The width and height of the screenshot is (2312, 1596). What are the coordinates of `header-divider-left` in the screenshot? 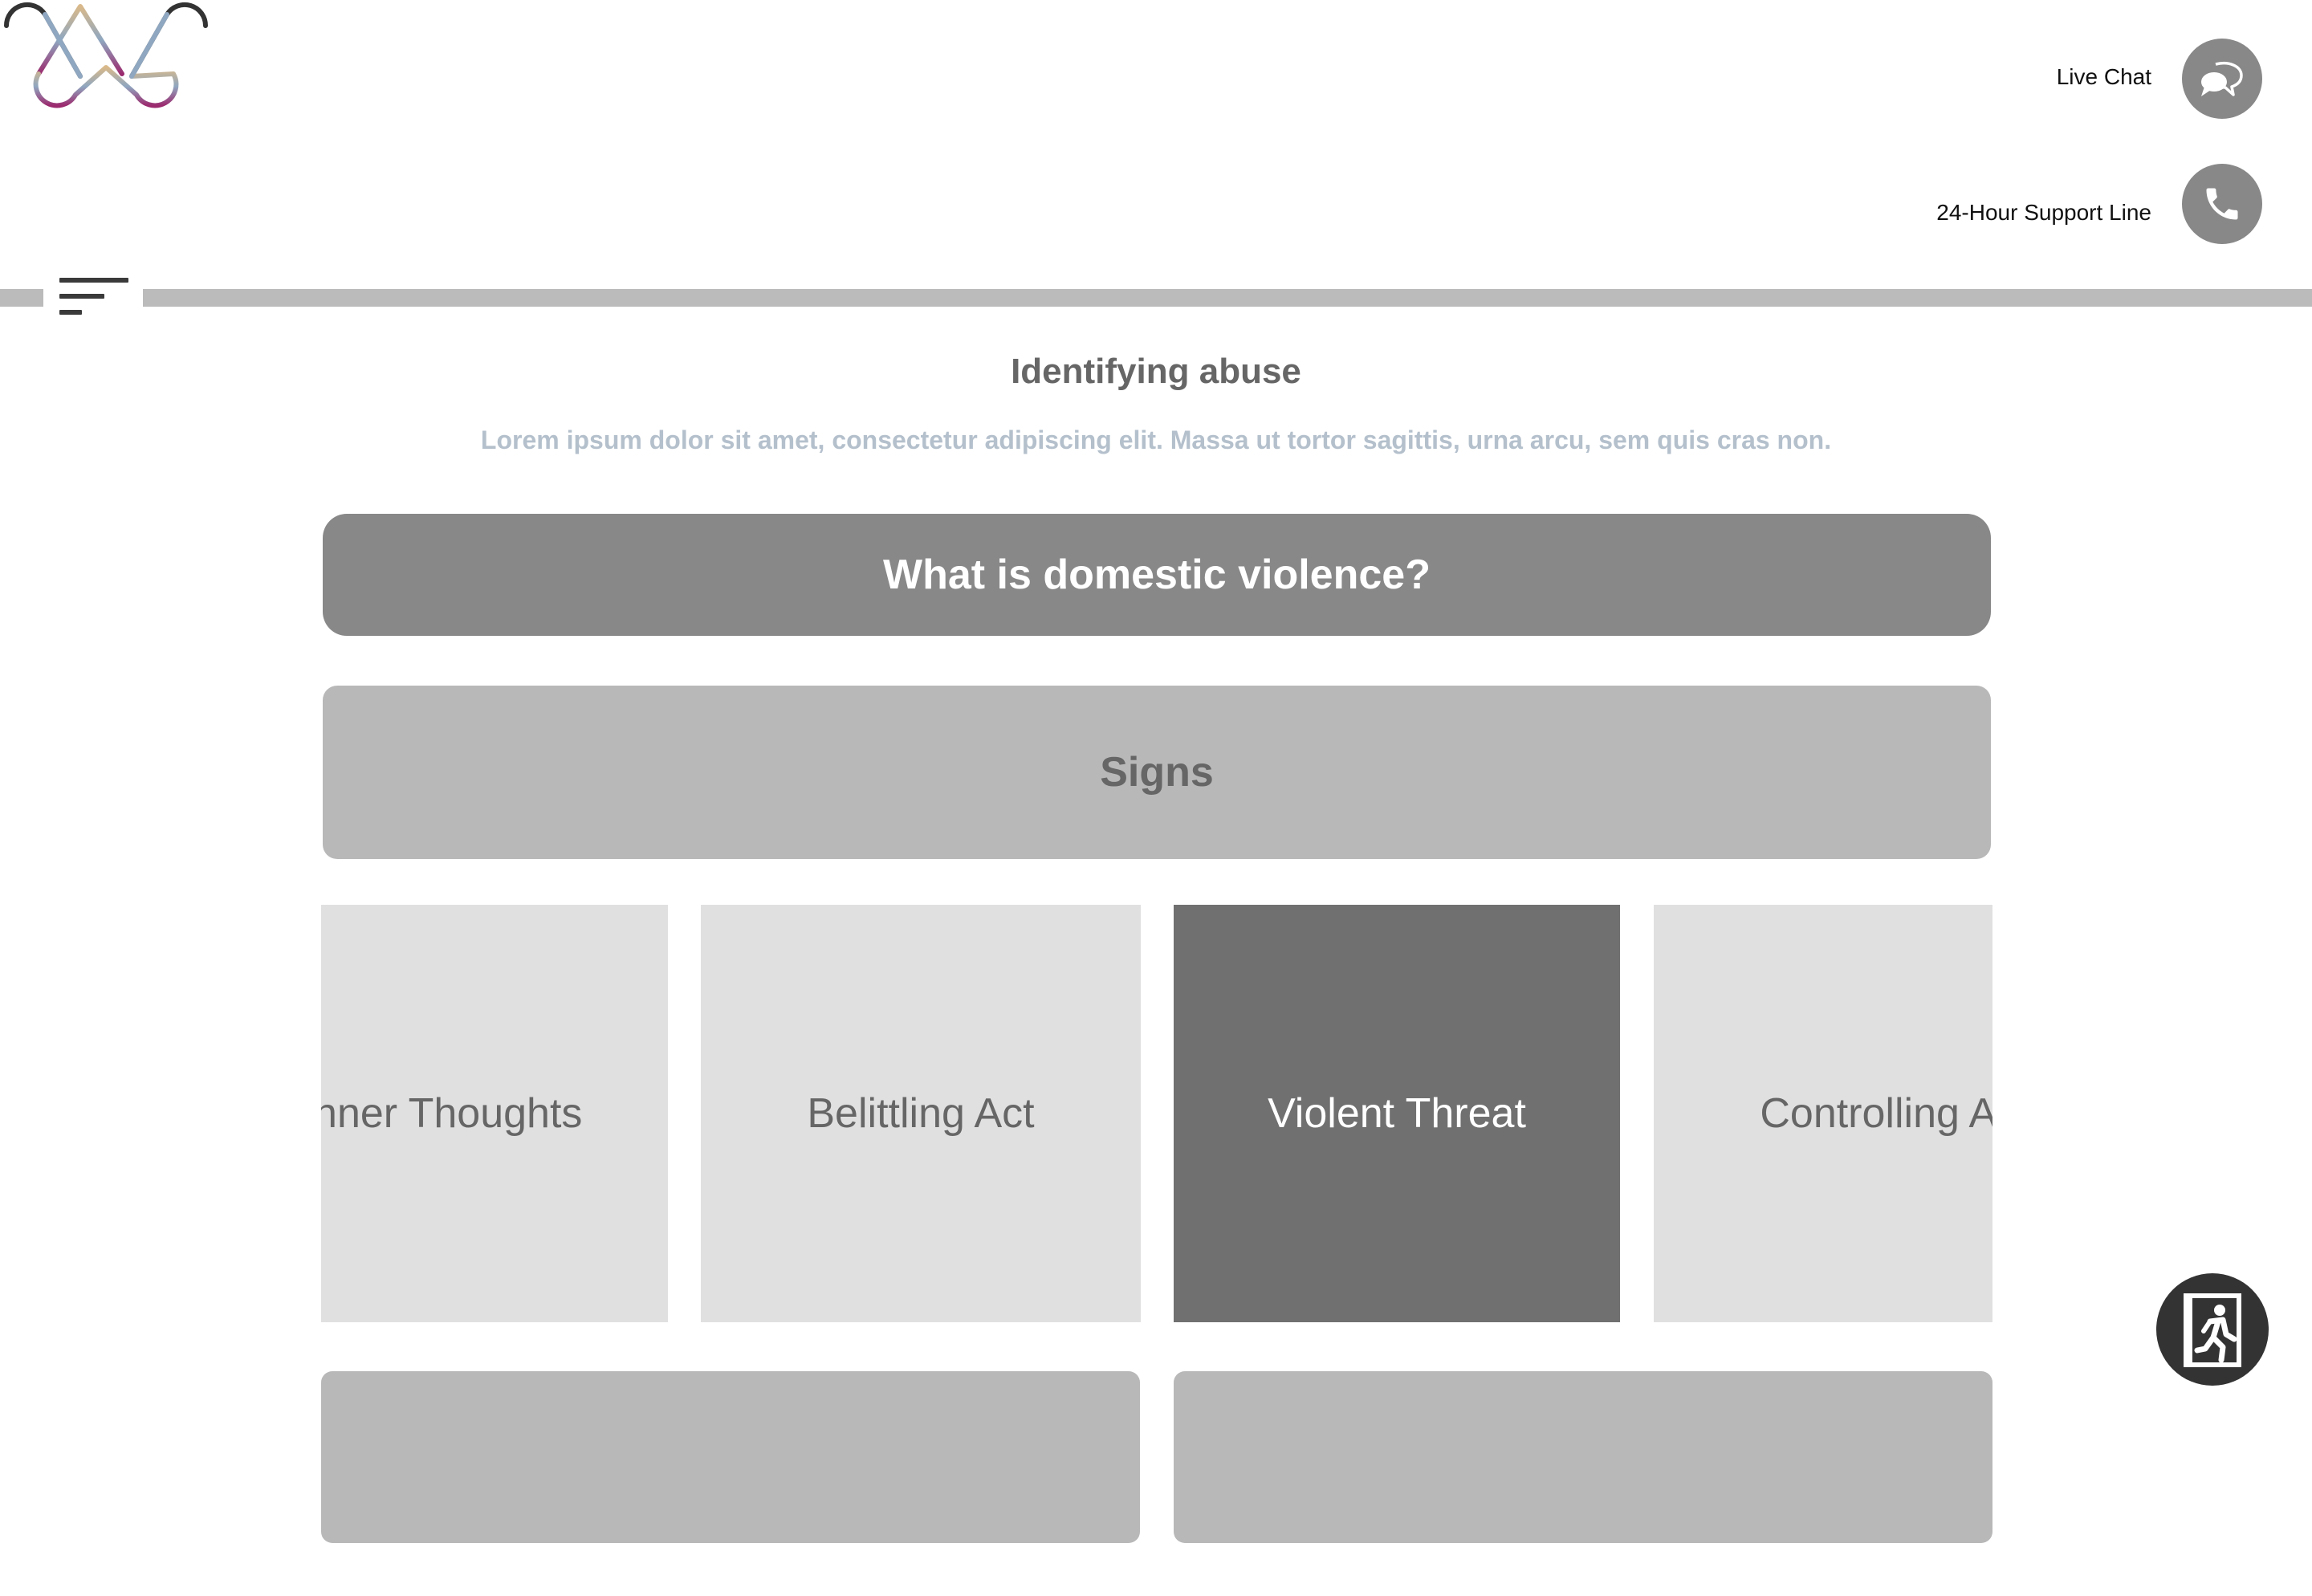 It's located at (21, 298).